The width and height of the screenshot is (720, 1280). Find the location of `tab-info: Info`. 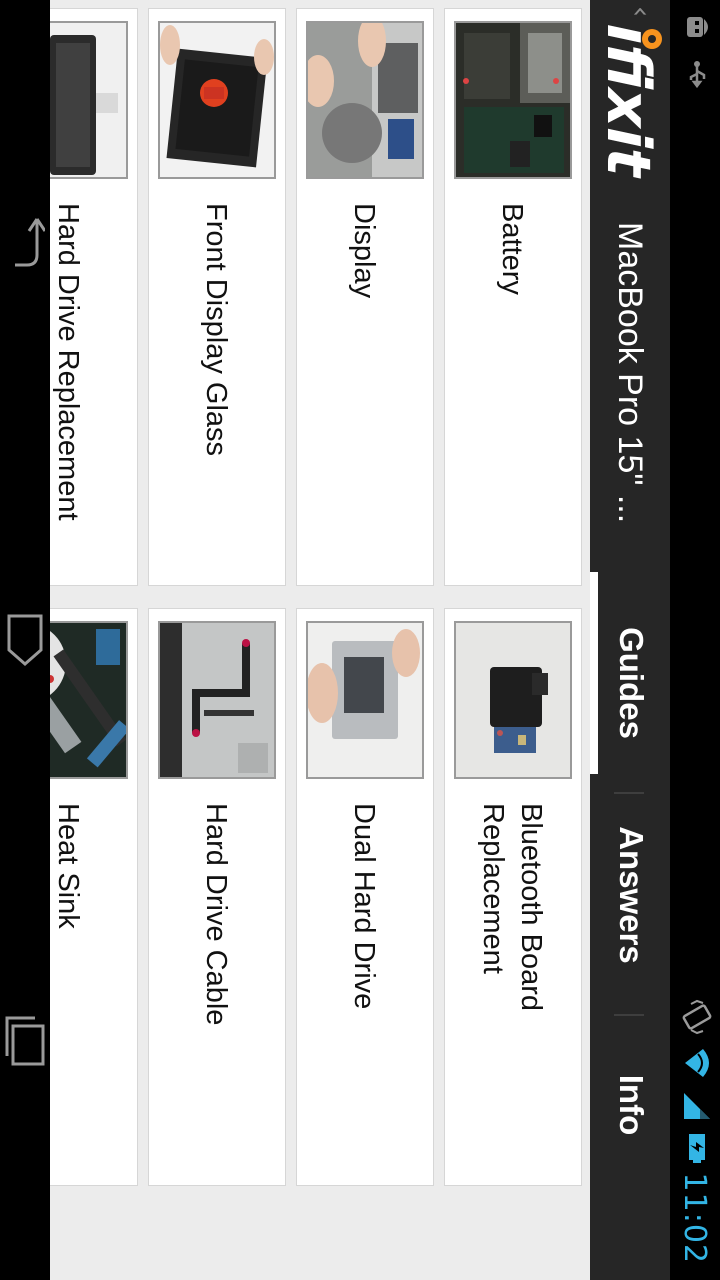

tab-info: Info is located at coordinates (630, 1105).